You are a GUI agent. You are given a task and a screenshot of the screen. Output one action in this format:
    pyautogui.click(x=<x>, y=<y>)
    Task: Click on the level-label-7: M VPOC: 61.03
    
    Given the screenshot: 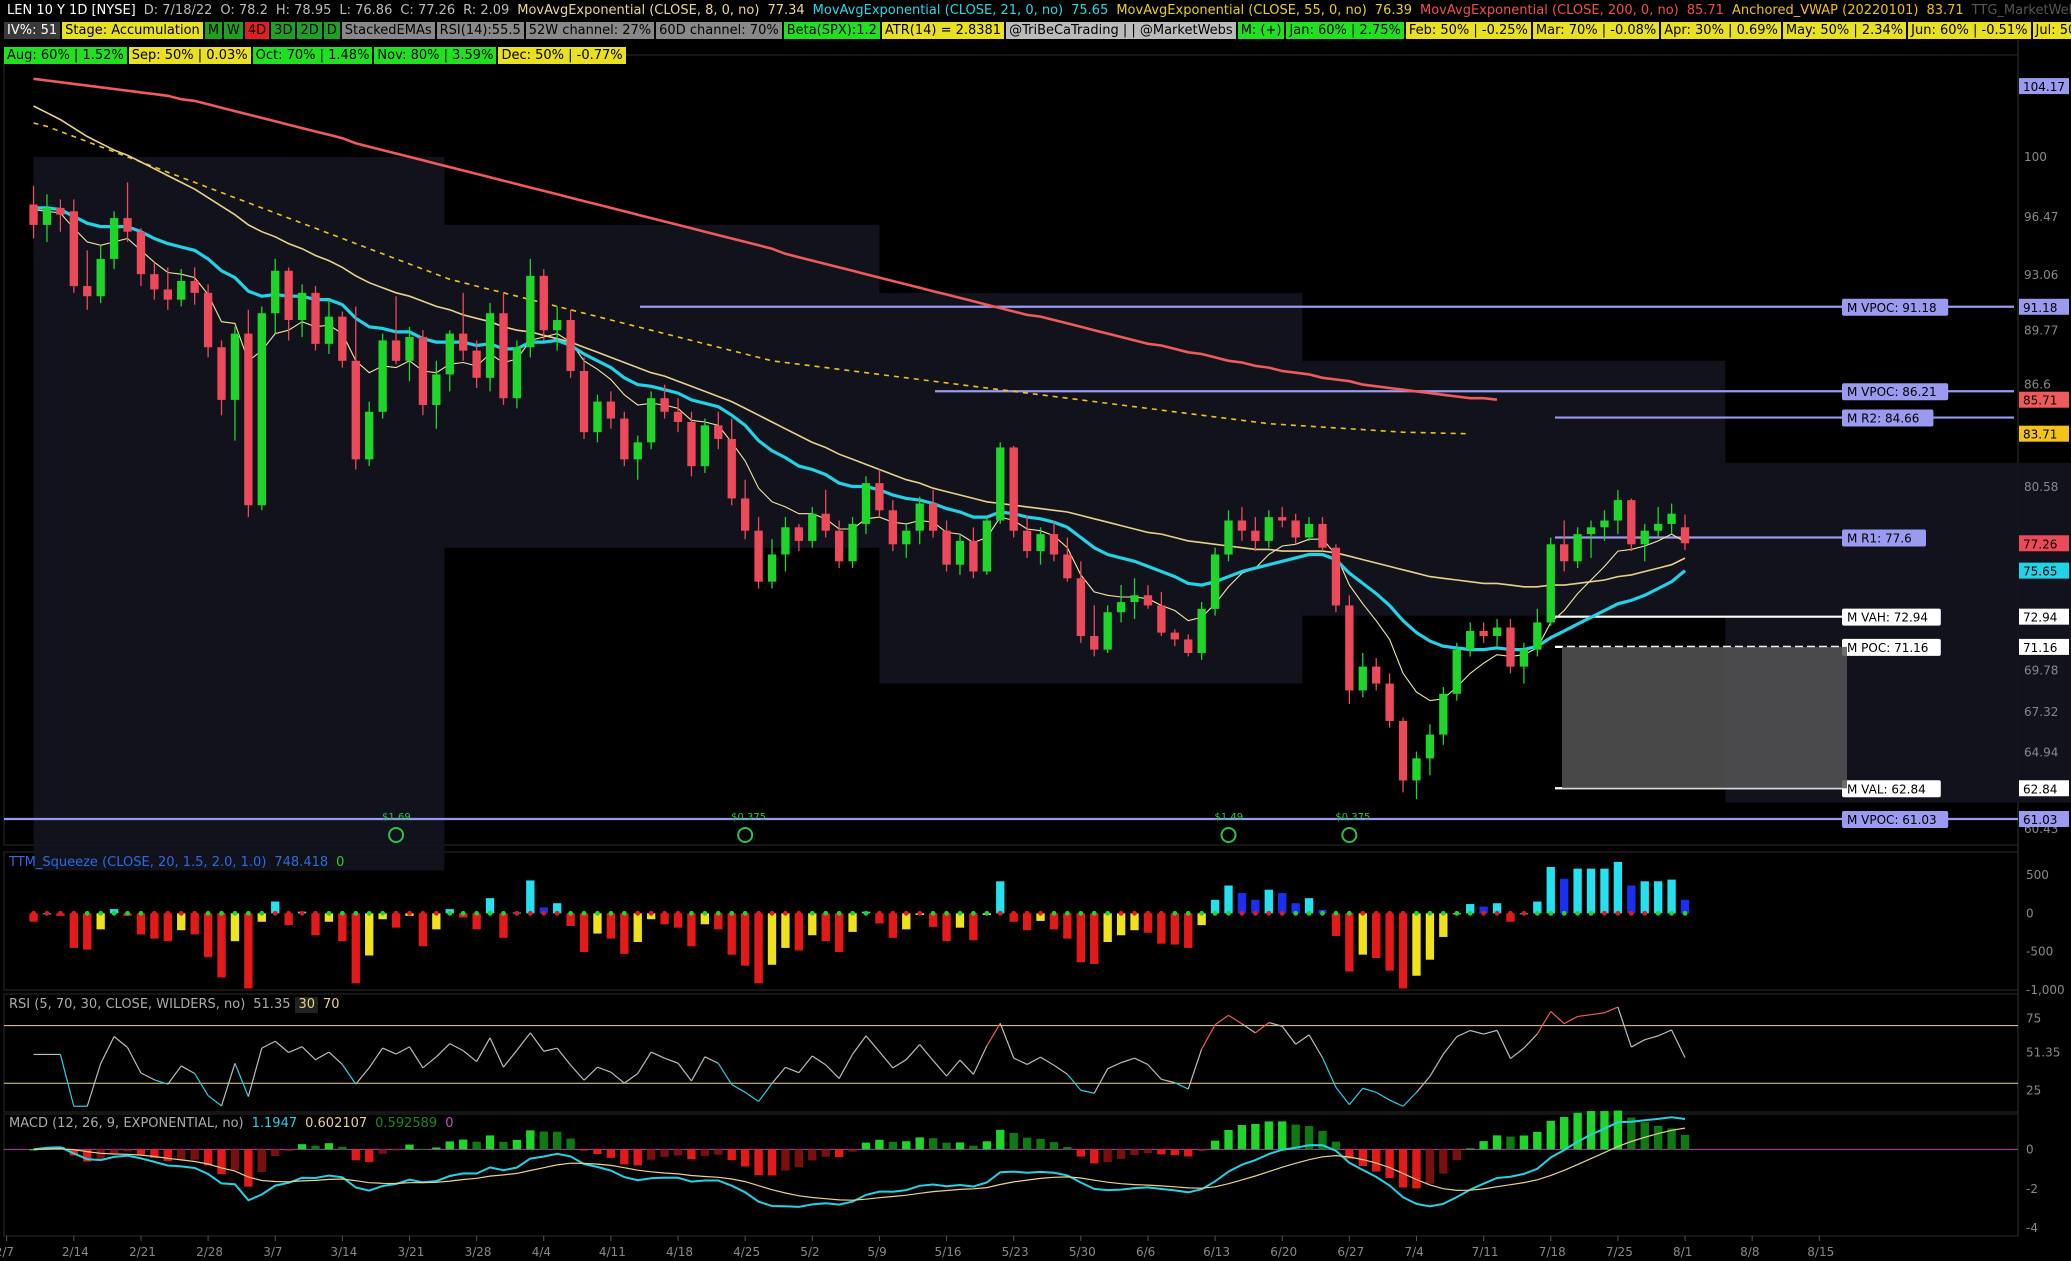 What is the action you would take?
    pyautogui.click(x=1892, y=820)
    